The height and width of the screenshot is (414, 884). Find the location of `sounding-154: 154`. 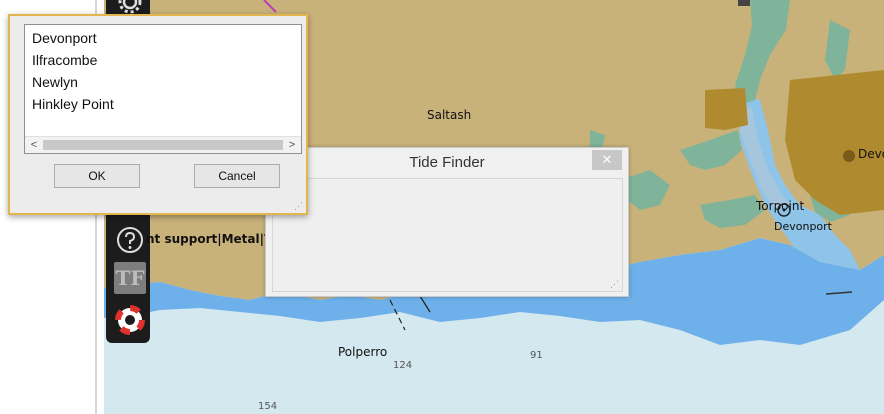

sounding-154: 154 is located at coordinates (268, 406).